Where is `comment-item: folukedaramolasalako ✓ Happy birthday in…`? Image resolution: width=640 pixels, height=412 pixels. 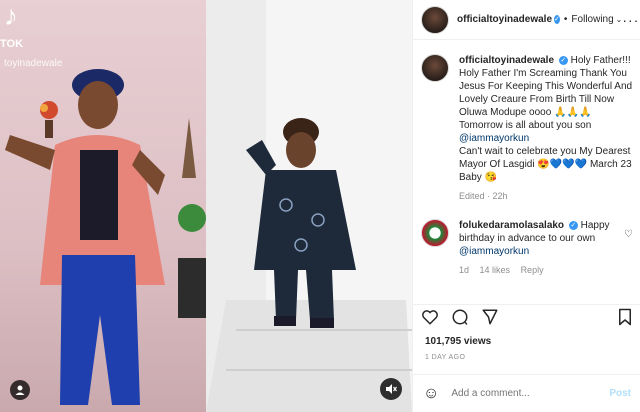
comment-item: folukedaramolasalako ✓ Happy birthday in… is located at coordinates (526, 245).